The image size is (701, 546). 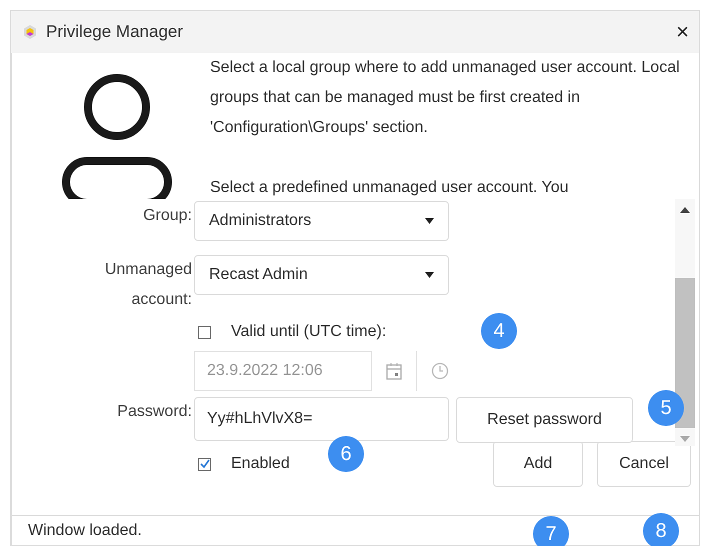 I want to click on dialog-button: Cancel, so click(x=644, y=464).